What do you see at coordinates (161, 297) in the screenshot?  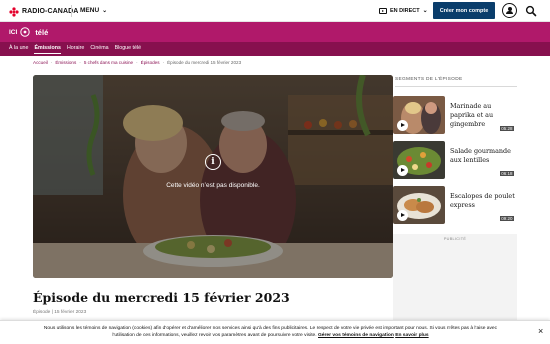 I see `episode-title: Épisode du mercredi 15 février 2023` at bounding box center [161, 297].